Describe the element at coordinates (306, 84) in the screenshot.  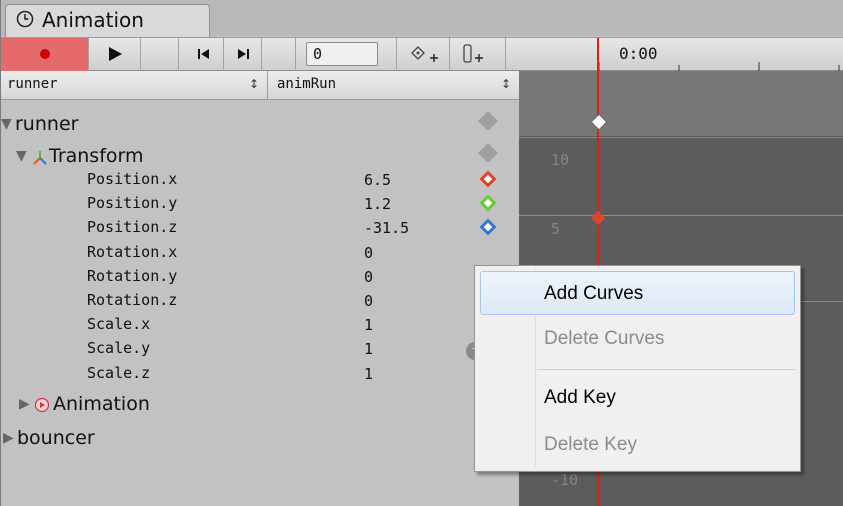
I see `clip-selector: animRun` at that location.